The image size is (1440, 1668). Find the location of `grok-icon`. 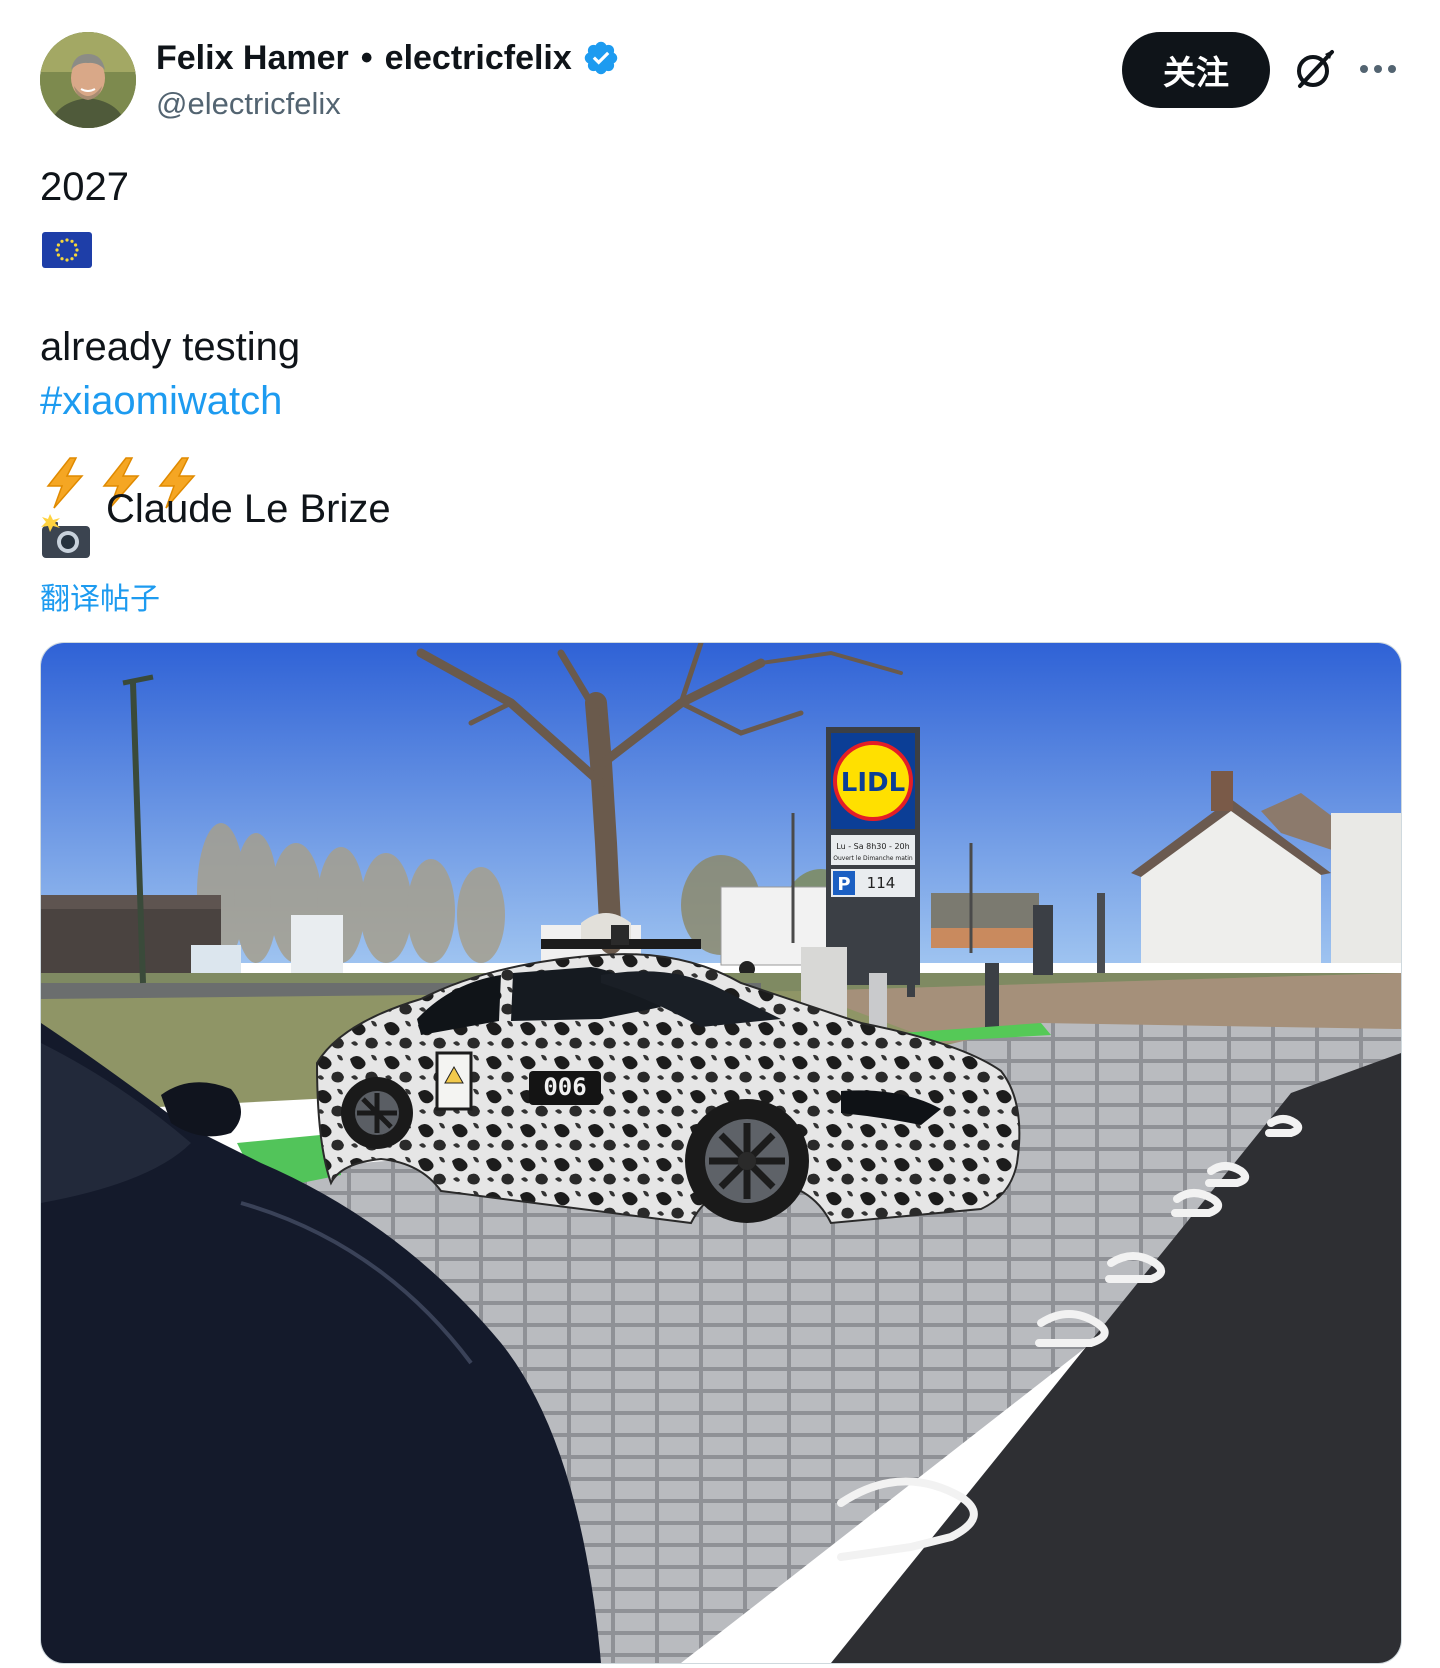

grok-icon is located at coordinates (1315, 69).